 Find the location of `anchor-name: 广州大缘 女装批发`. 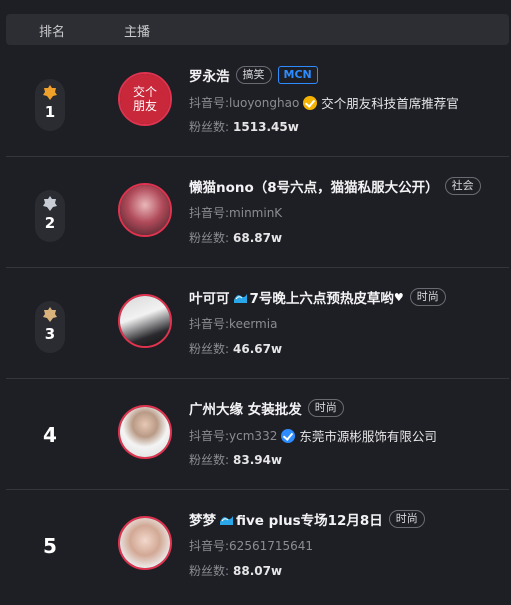

anchor-name: 广州大缘 女装批发 is located at coordinates (245, 408).